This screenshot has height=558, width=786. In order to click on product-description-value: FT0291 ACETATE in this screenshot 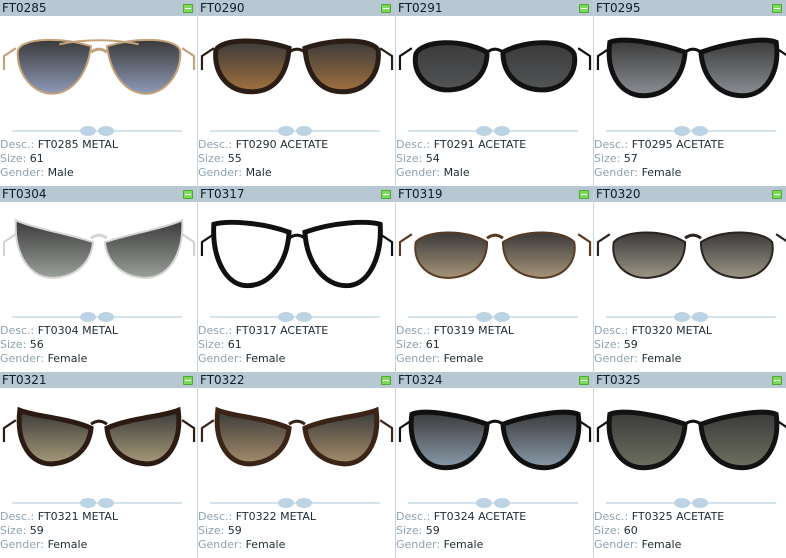, I will do `click(480, 144)`.